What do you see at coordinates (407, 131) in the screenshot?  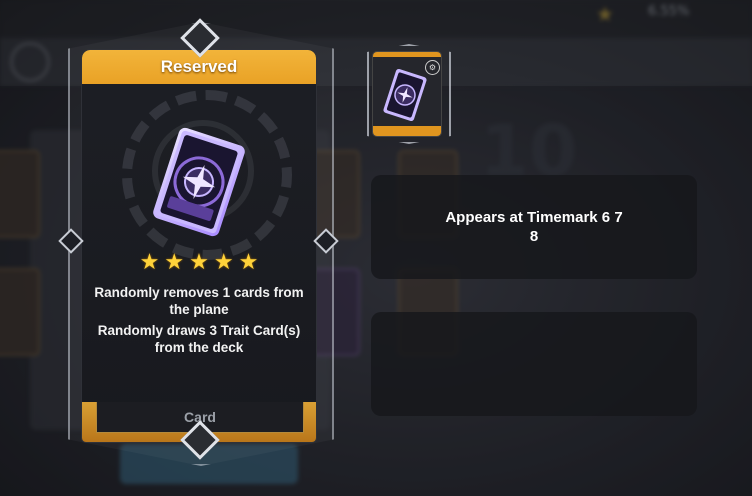 I see `thumbnail-bottom-bar` at bounding box center [407, 131].